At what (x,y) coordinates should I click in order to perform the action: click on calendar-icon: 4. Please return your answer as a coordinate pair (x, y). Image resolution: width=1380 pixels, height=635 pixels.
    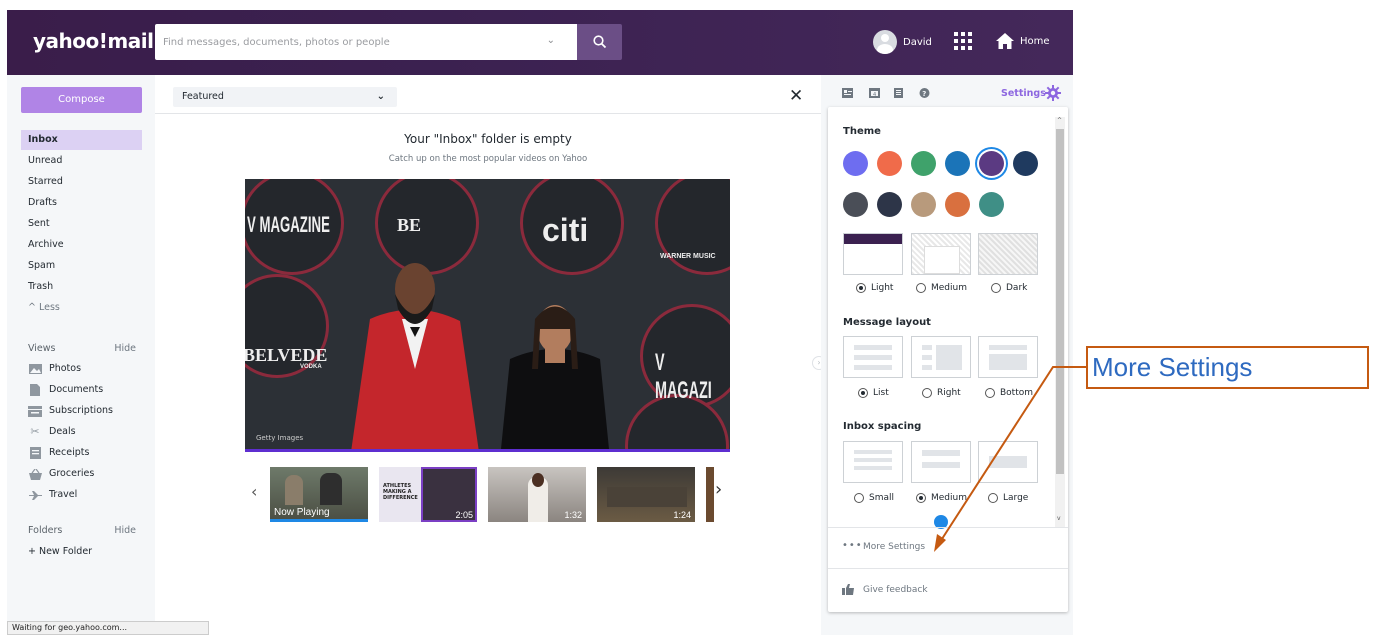
    Looking at the image, I should click on (874, 93).